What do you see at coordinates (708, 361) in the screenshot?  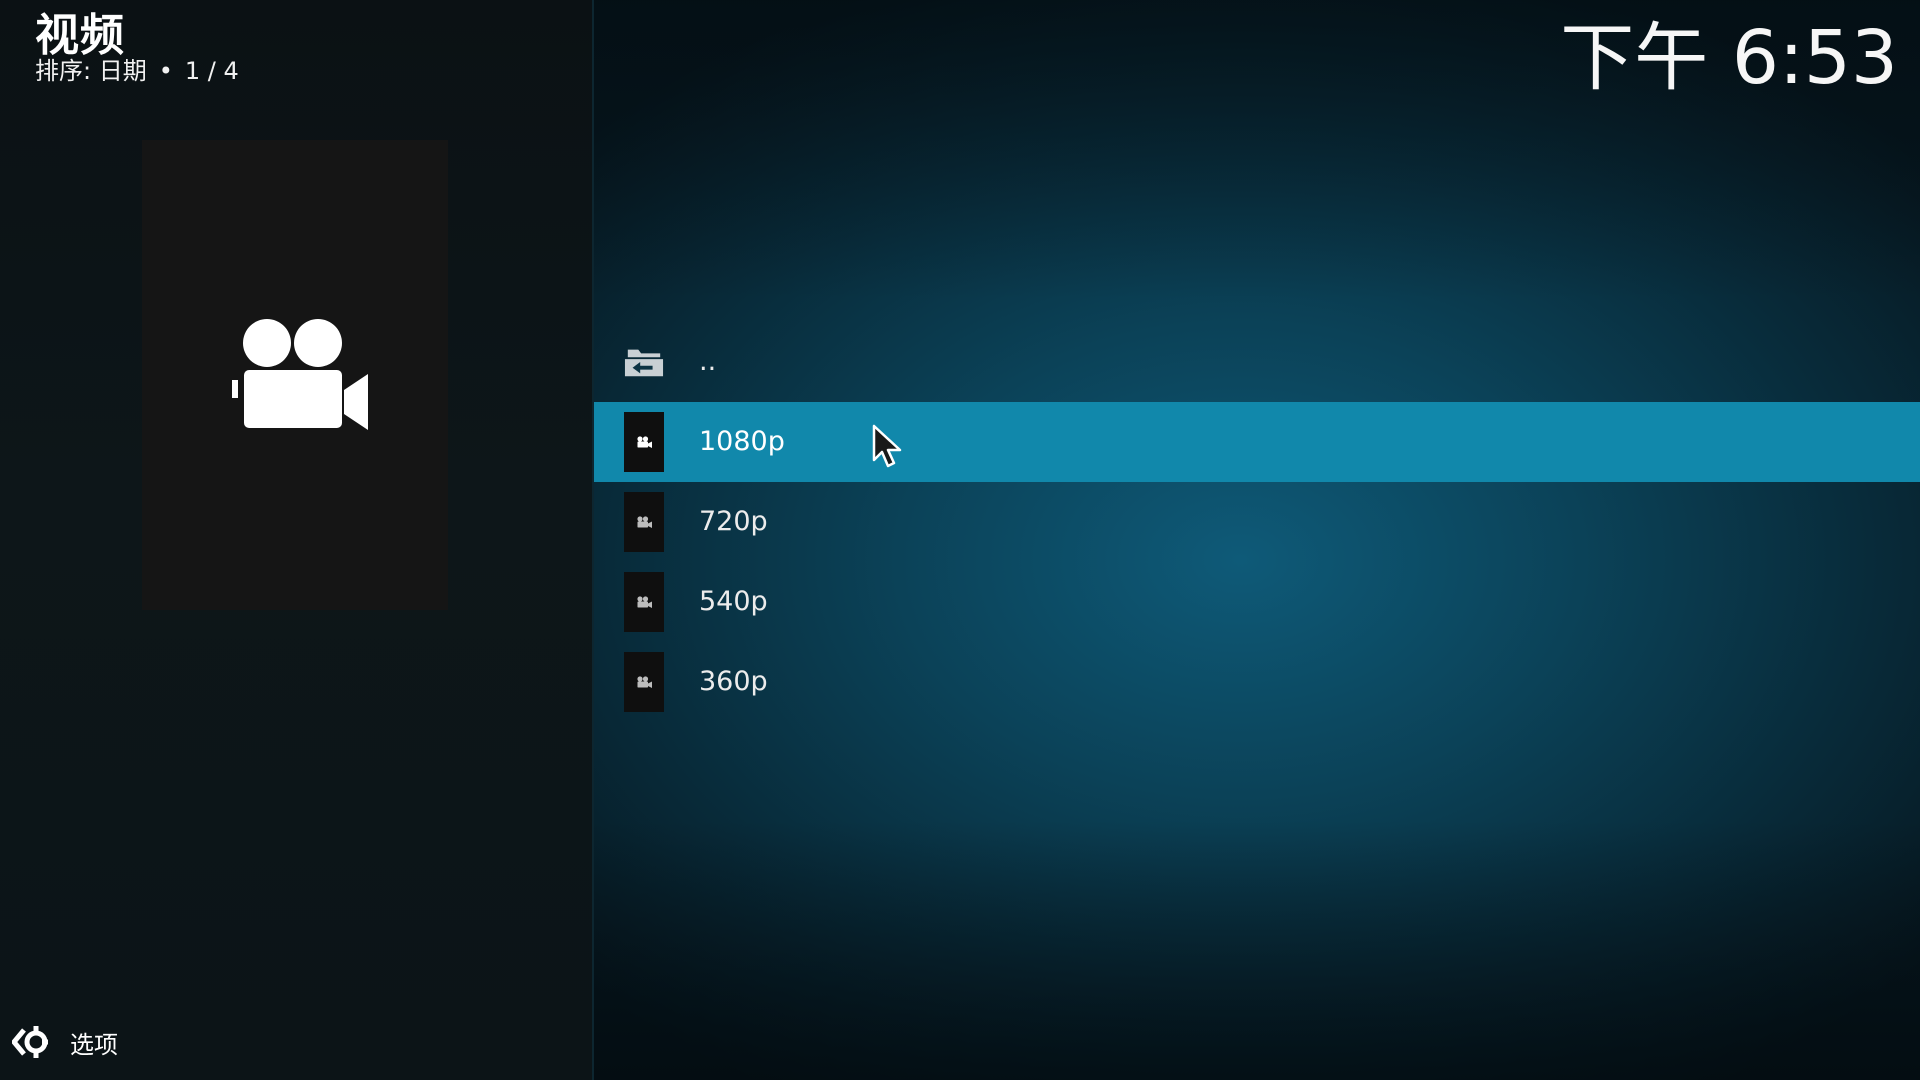 I see `list-item-label: ..` at bounding box center [708, 361].